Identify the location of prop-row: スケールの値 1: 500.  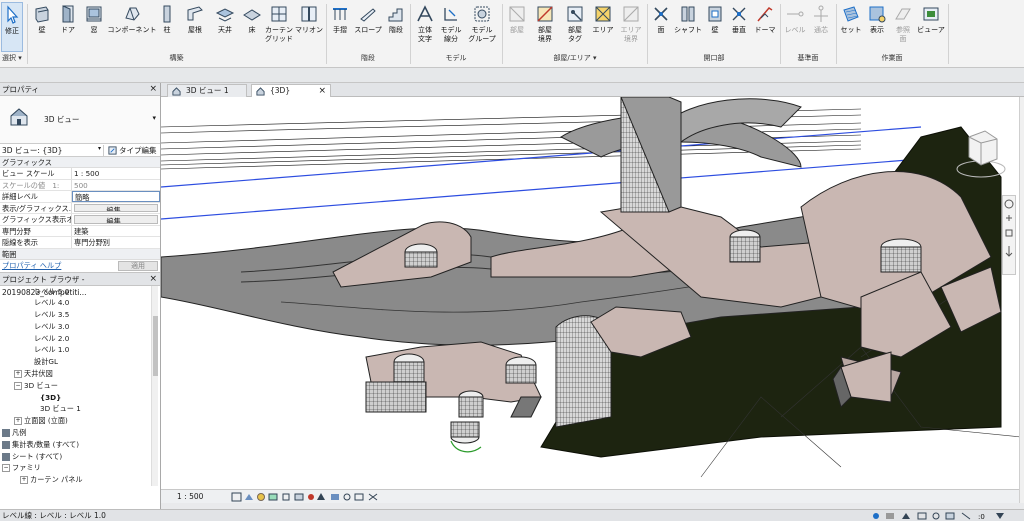
(80, 185).